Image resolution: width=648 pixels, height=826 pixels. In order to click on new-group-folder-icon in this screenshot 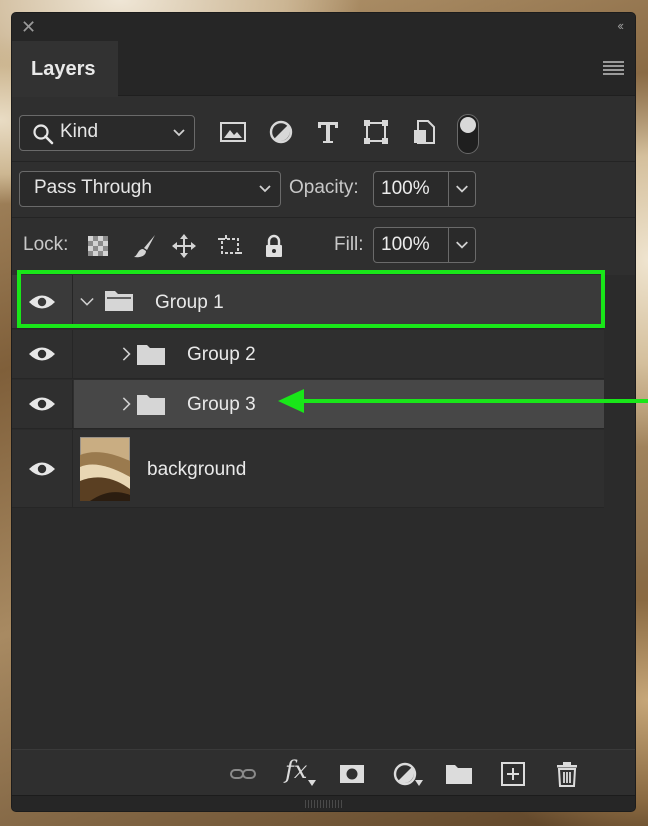, I will do `click(459, 774)`.